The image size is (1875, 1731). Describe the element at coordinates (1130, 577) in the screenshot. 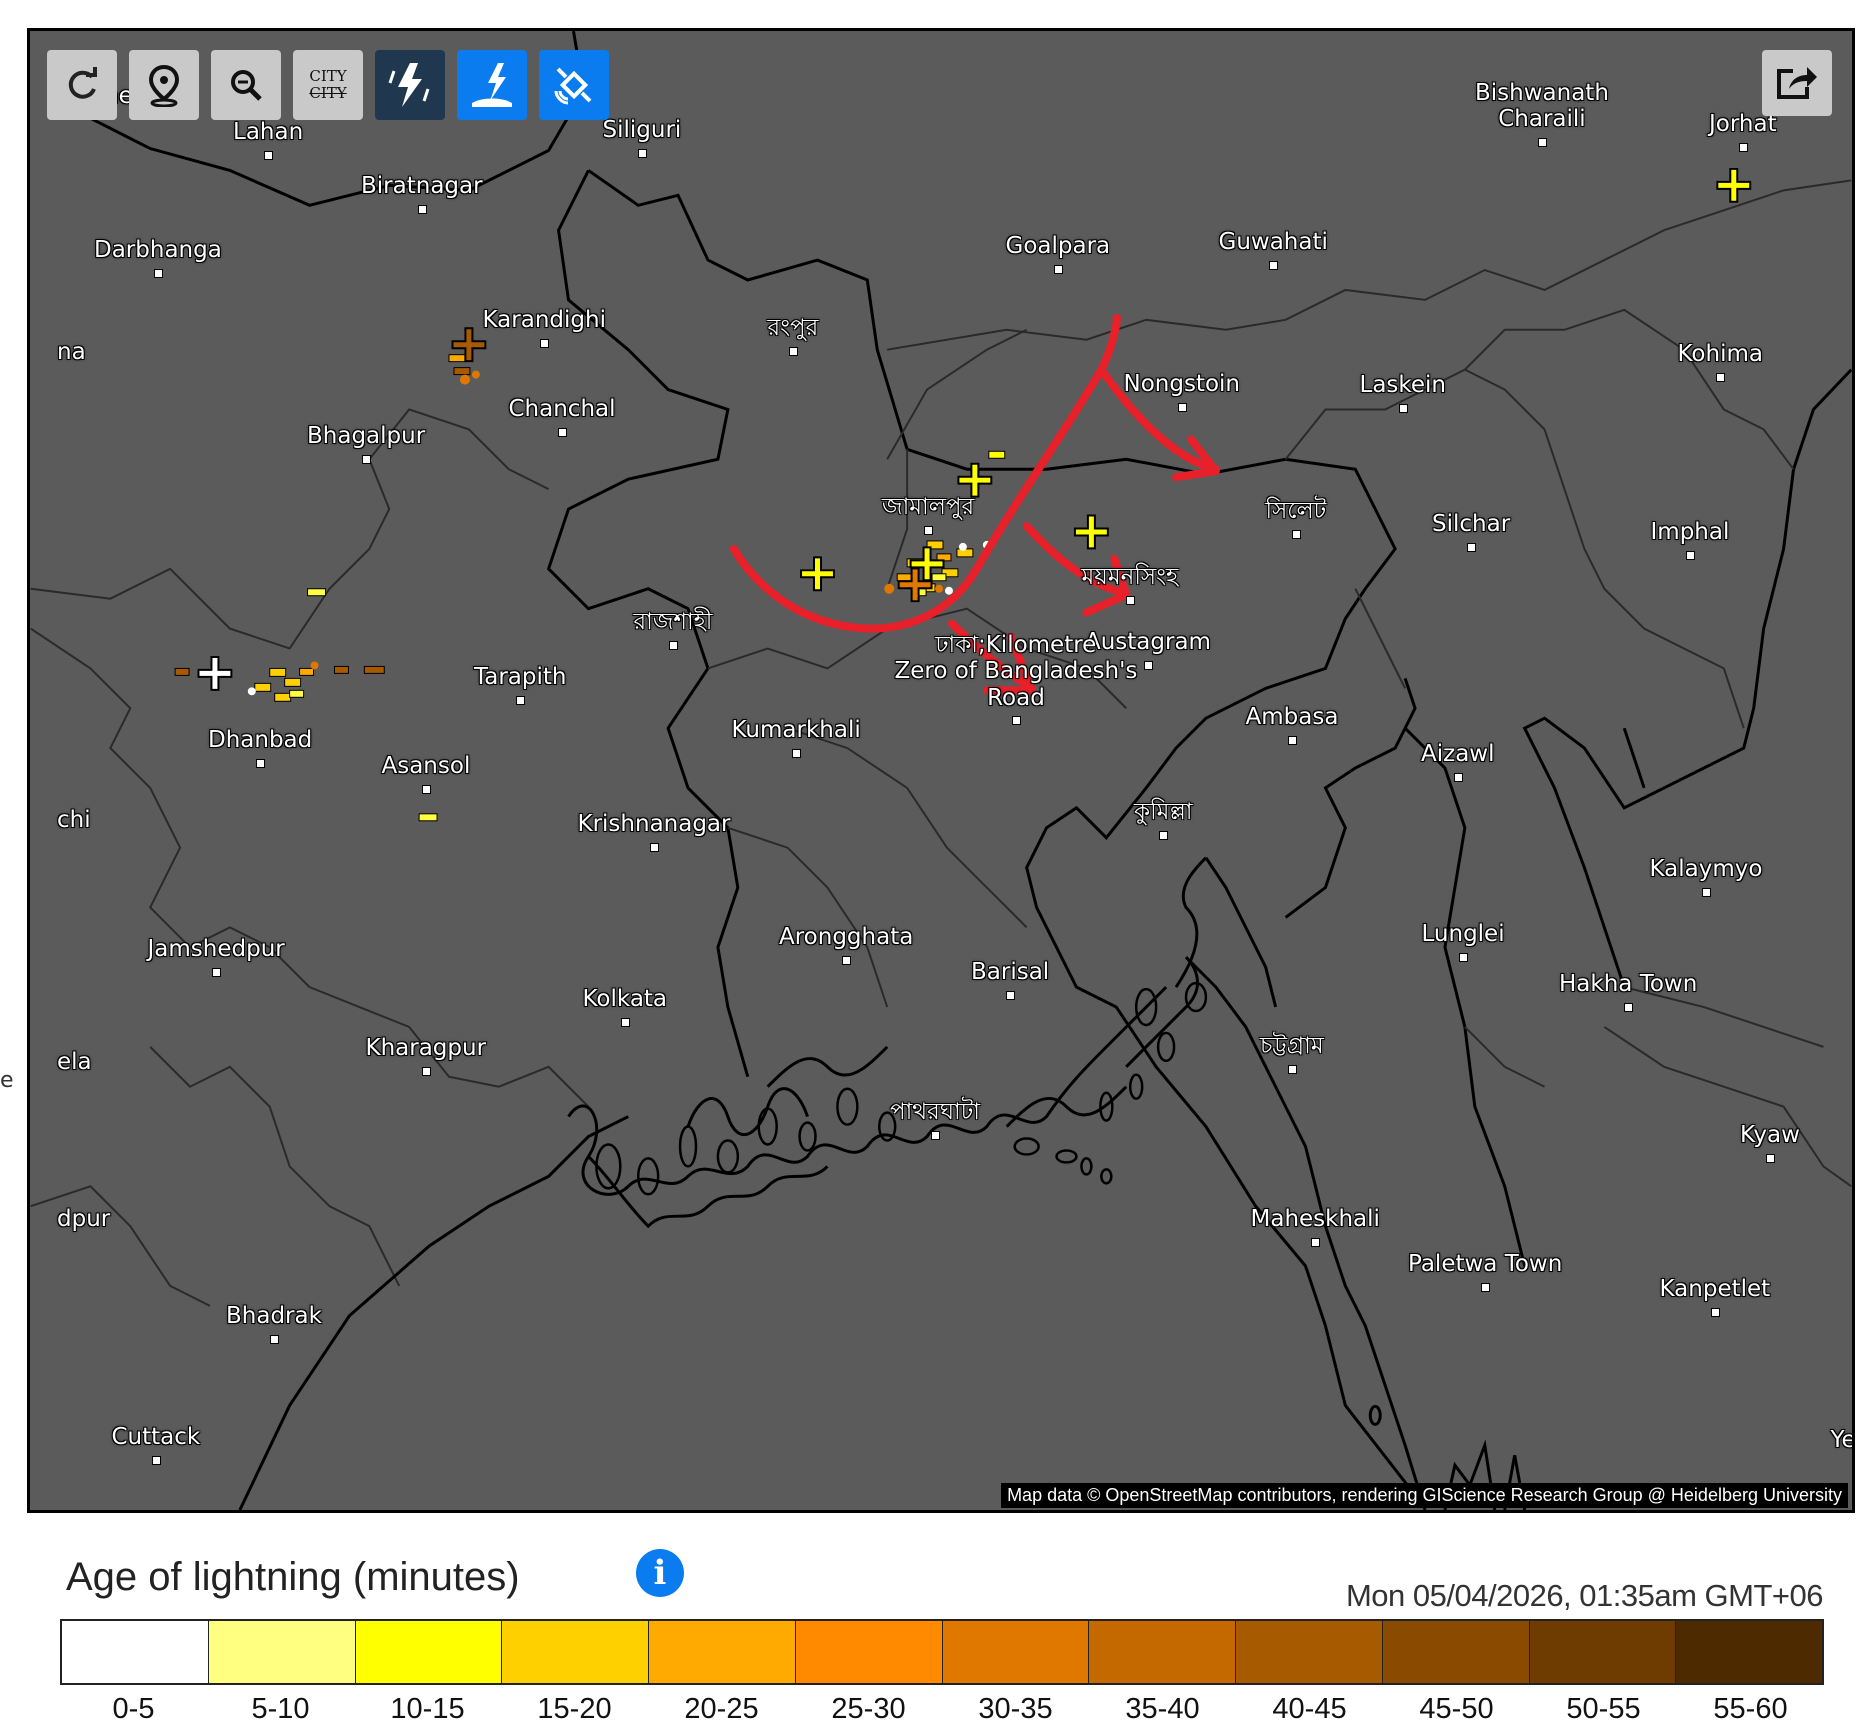

I see `city-label: ময়মনসিংহ` at that location.